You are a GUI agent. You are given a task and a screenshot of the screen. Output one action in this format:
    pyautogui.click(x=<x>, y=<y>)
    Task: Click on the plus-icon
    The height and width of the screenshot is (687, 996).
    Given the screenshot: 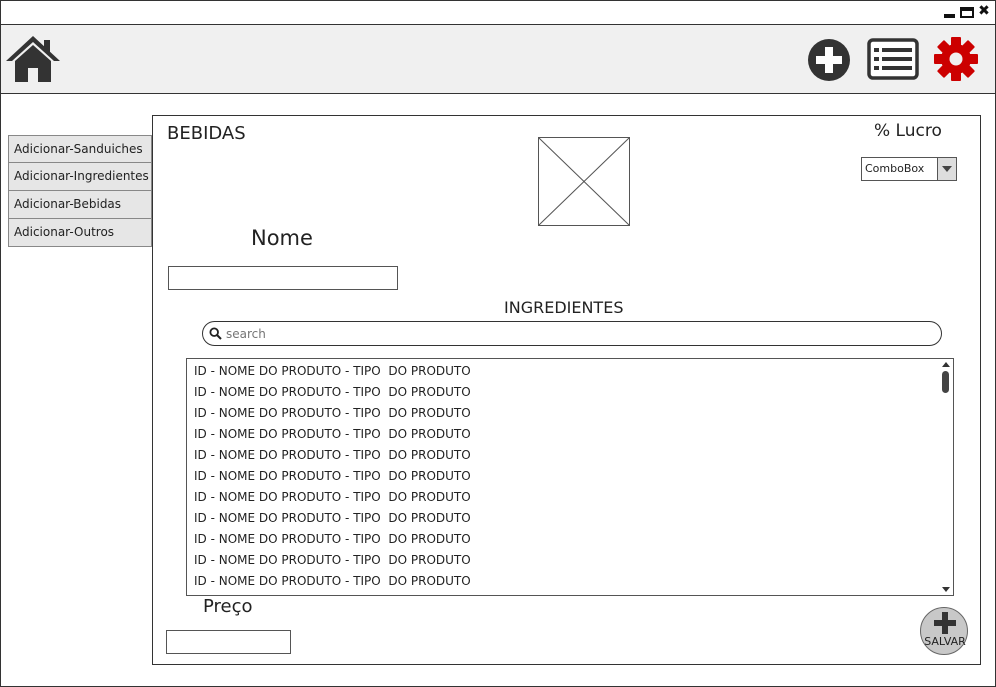 What is the action you would take?
    pyautogui.click(x=945, y=623)
    